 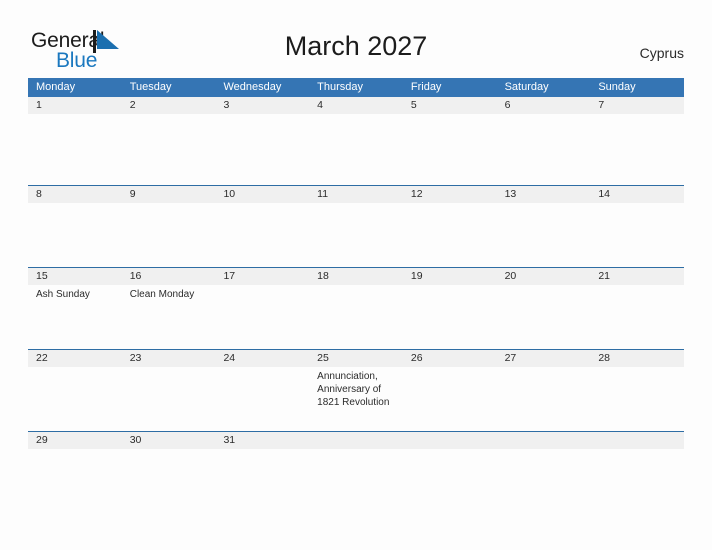 What do you see at coordinates (262, 285) in the screenshot?
I see `calendar-day-cell: 17` at bounding box center [262, 285].